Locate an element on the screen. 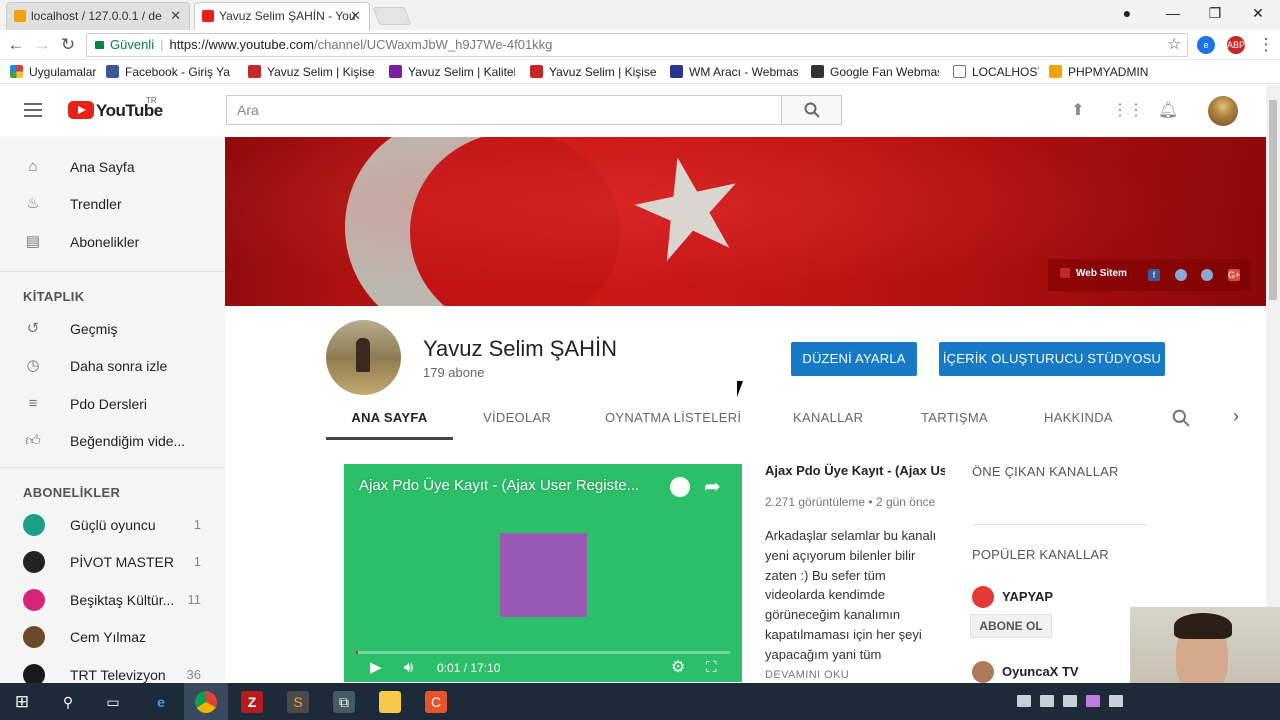  filezilla-icon: Z is located at coordinates (252, 702).